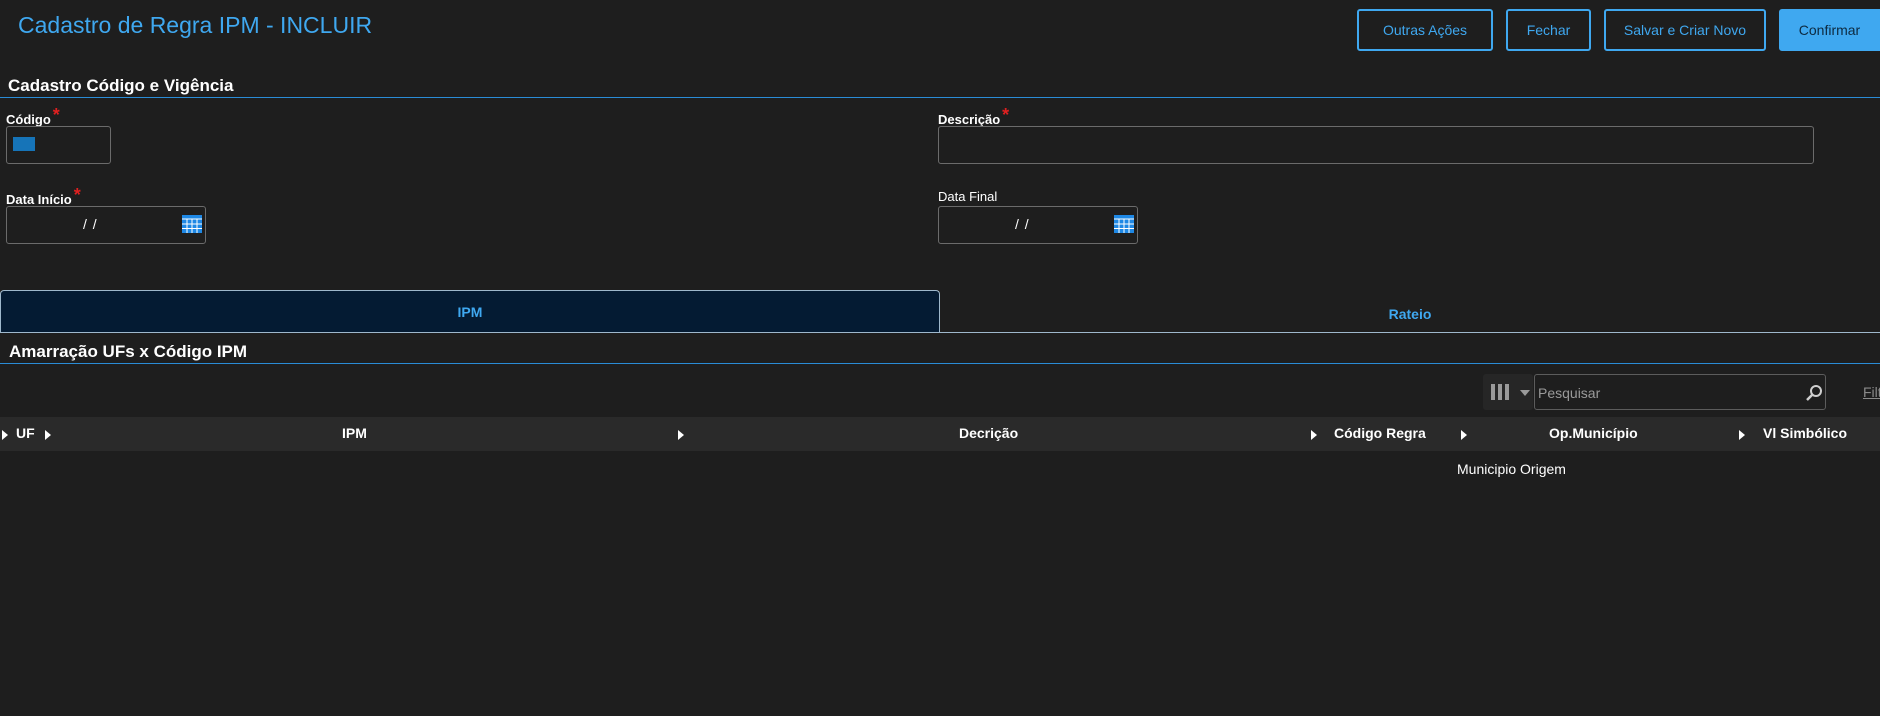 The height and width of the screenshot is (716, 1880). Describe the element at coordinates (28, 119) in the screenshot. I see `codigo-label: Código` at that location.